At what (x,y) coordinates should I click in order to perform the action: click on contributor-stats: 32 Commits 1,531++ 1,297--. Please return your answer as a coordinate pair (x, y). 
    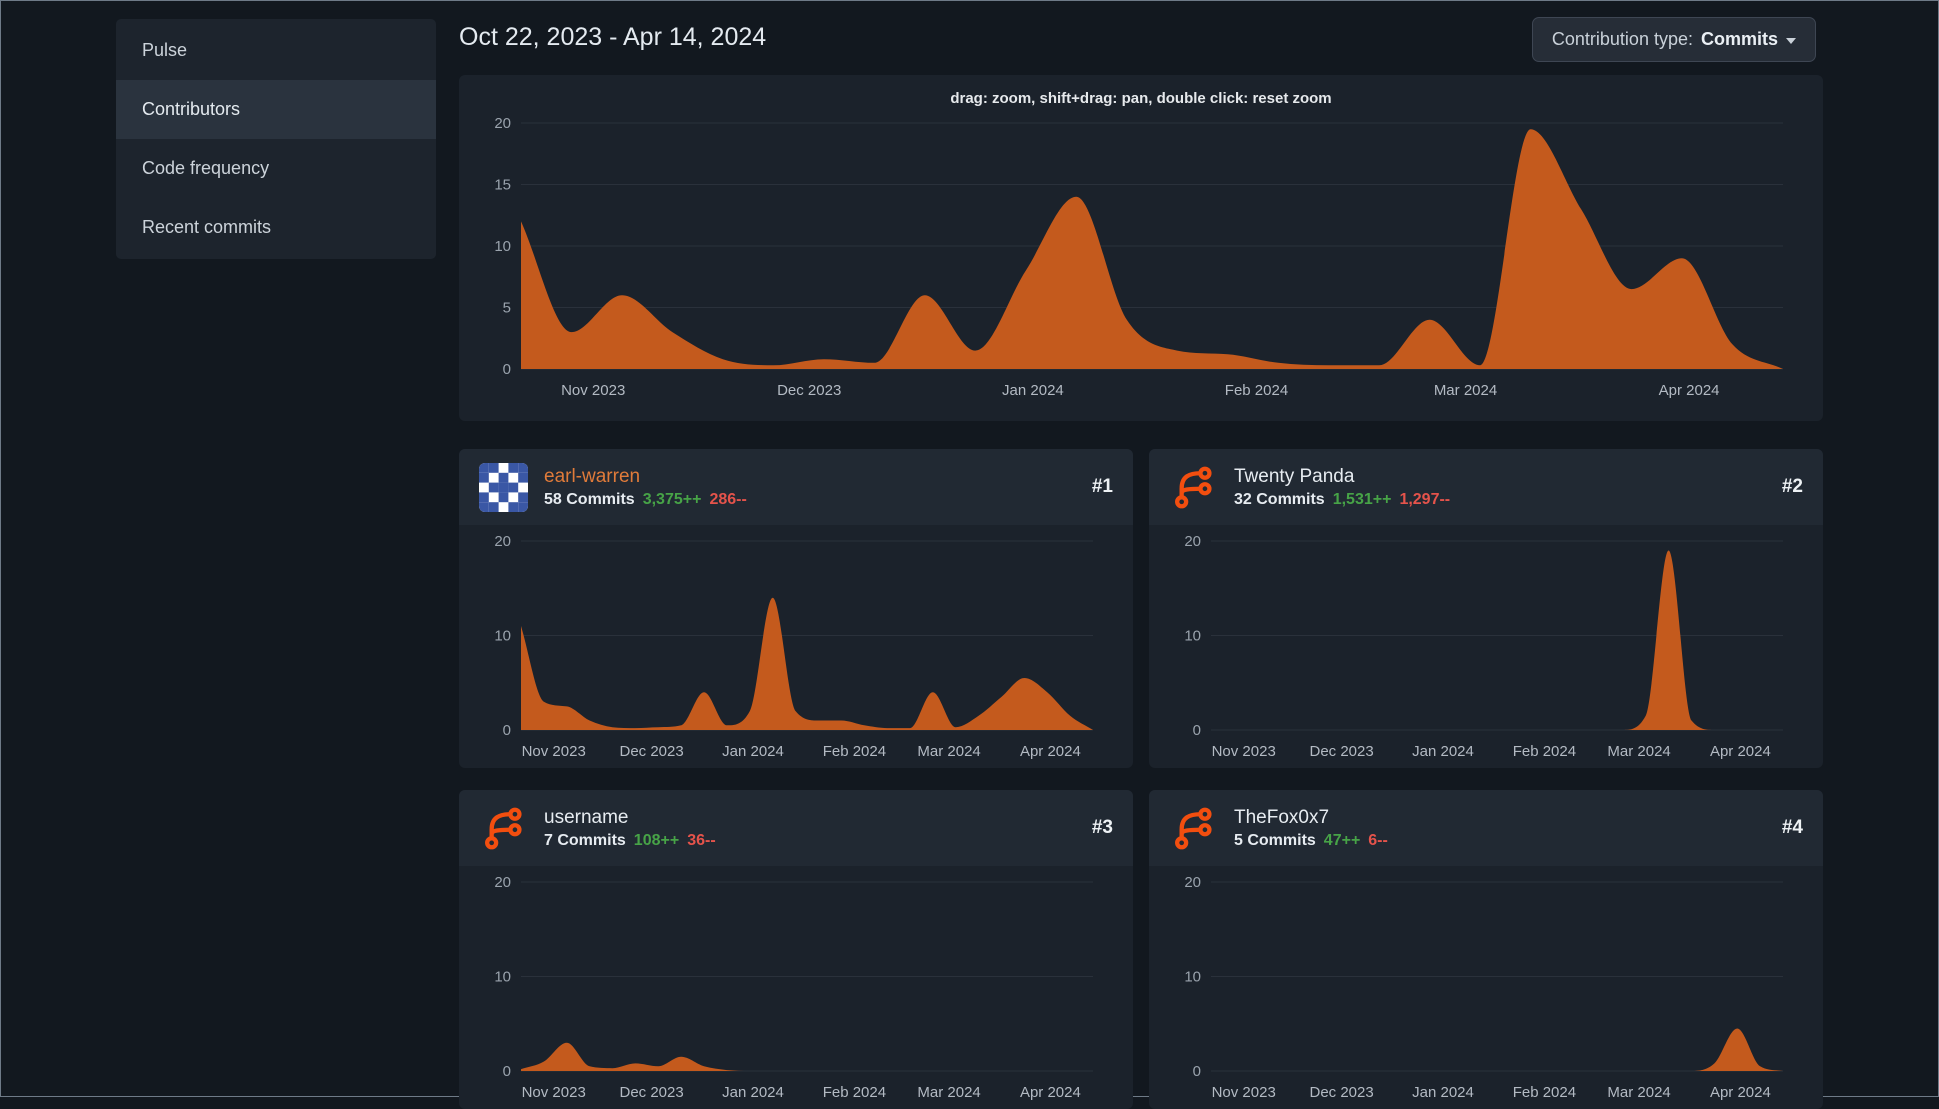
    Looking at the image, I should click on (1342, 500).